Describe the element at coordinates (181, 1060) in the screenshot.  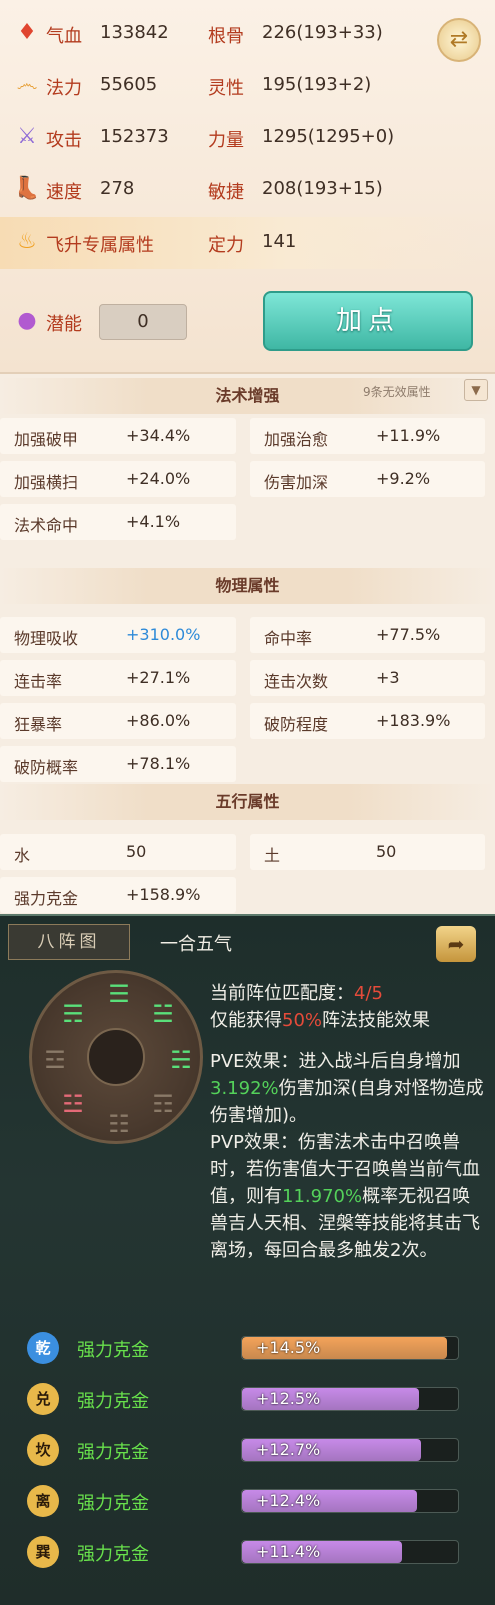
I see `trigram-icon: ☵` at that location.